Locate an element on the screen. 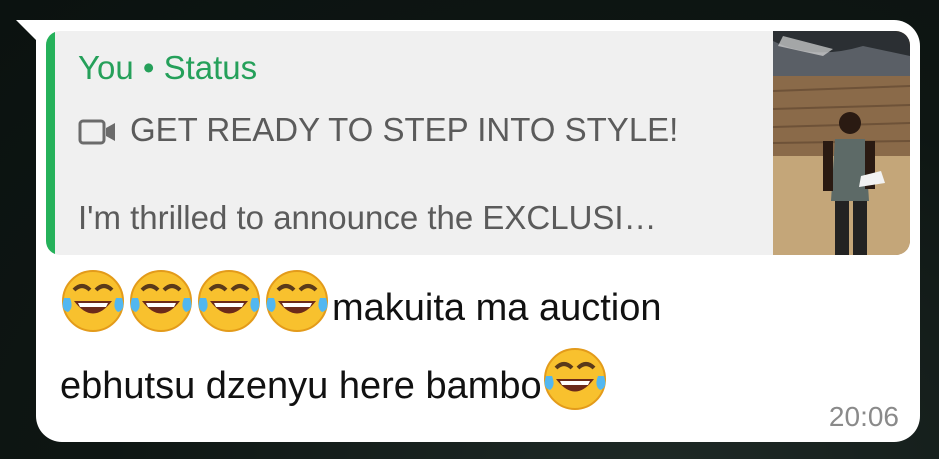  bubble-tail is located at coordinates (27, 31).